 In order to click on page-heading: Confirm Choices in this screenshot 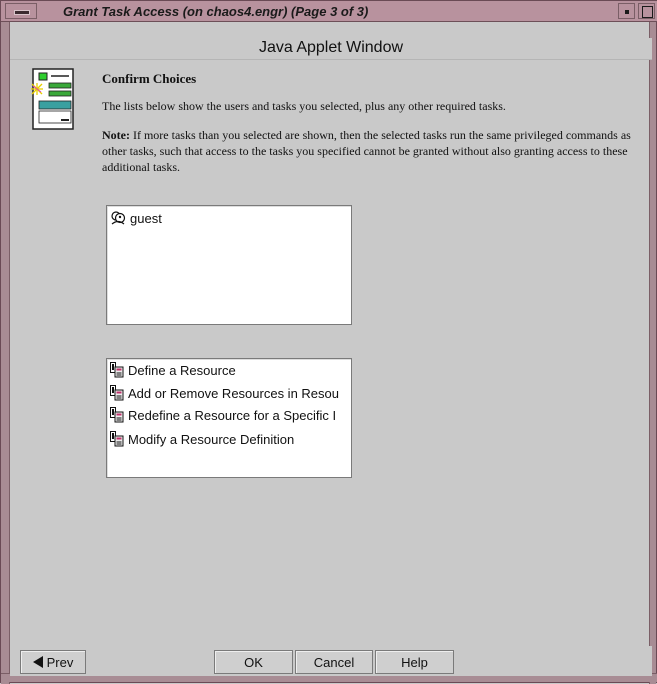, I will do `click(149, 78)`.